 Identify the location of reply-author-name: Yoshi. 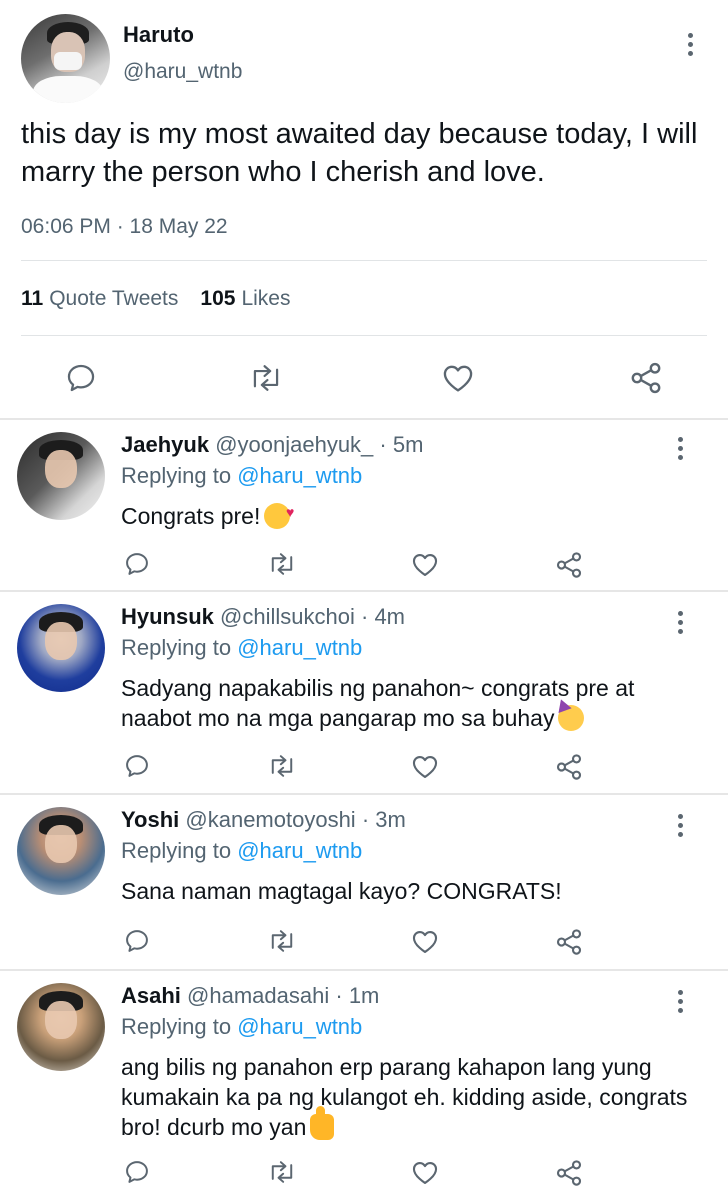
(150, 819).